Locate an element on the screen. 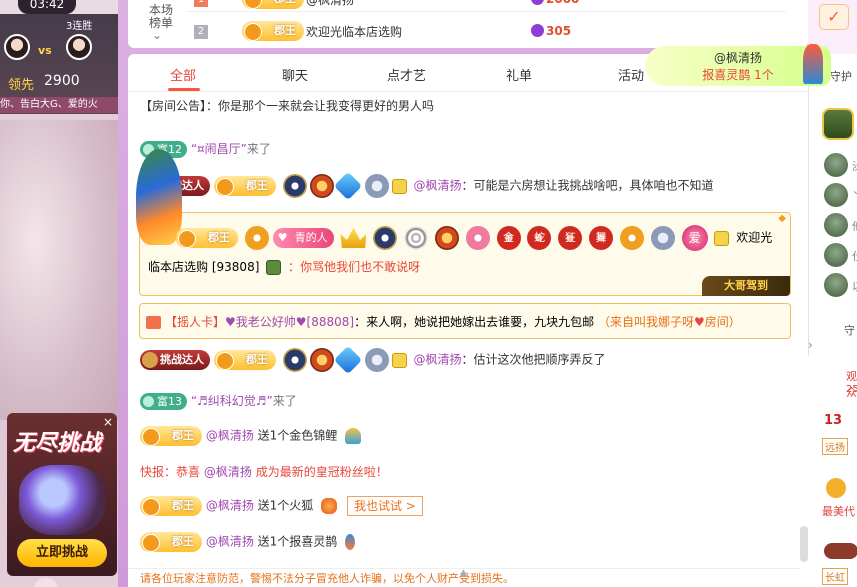 The height and width of the screenshot is (587, 857). close-icon: × is located at coordinates (108, 422).